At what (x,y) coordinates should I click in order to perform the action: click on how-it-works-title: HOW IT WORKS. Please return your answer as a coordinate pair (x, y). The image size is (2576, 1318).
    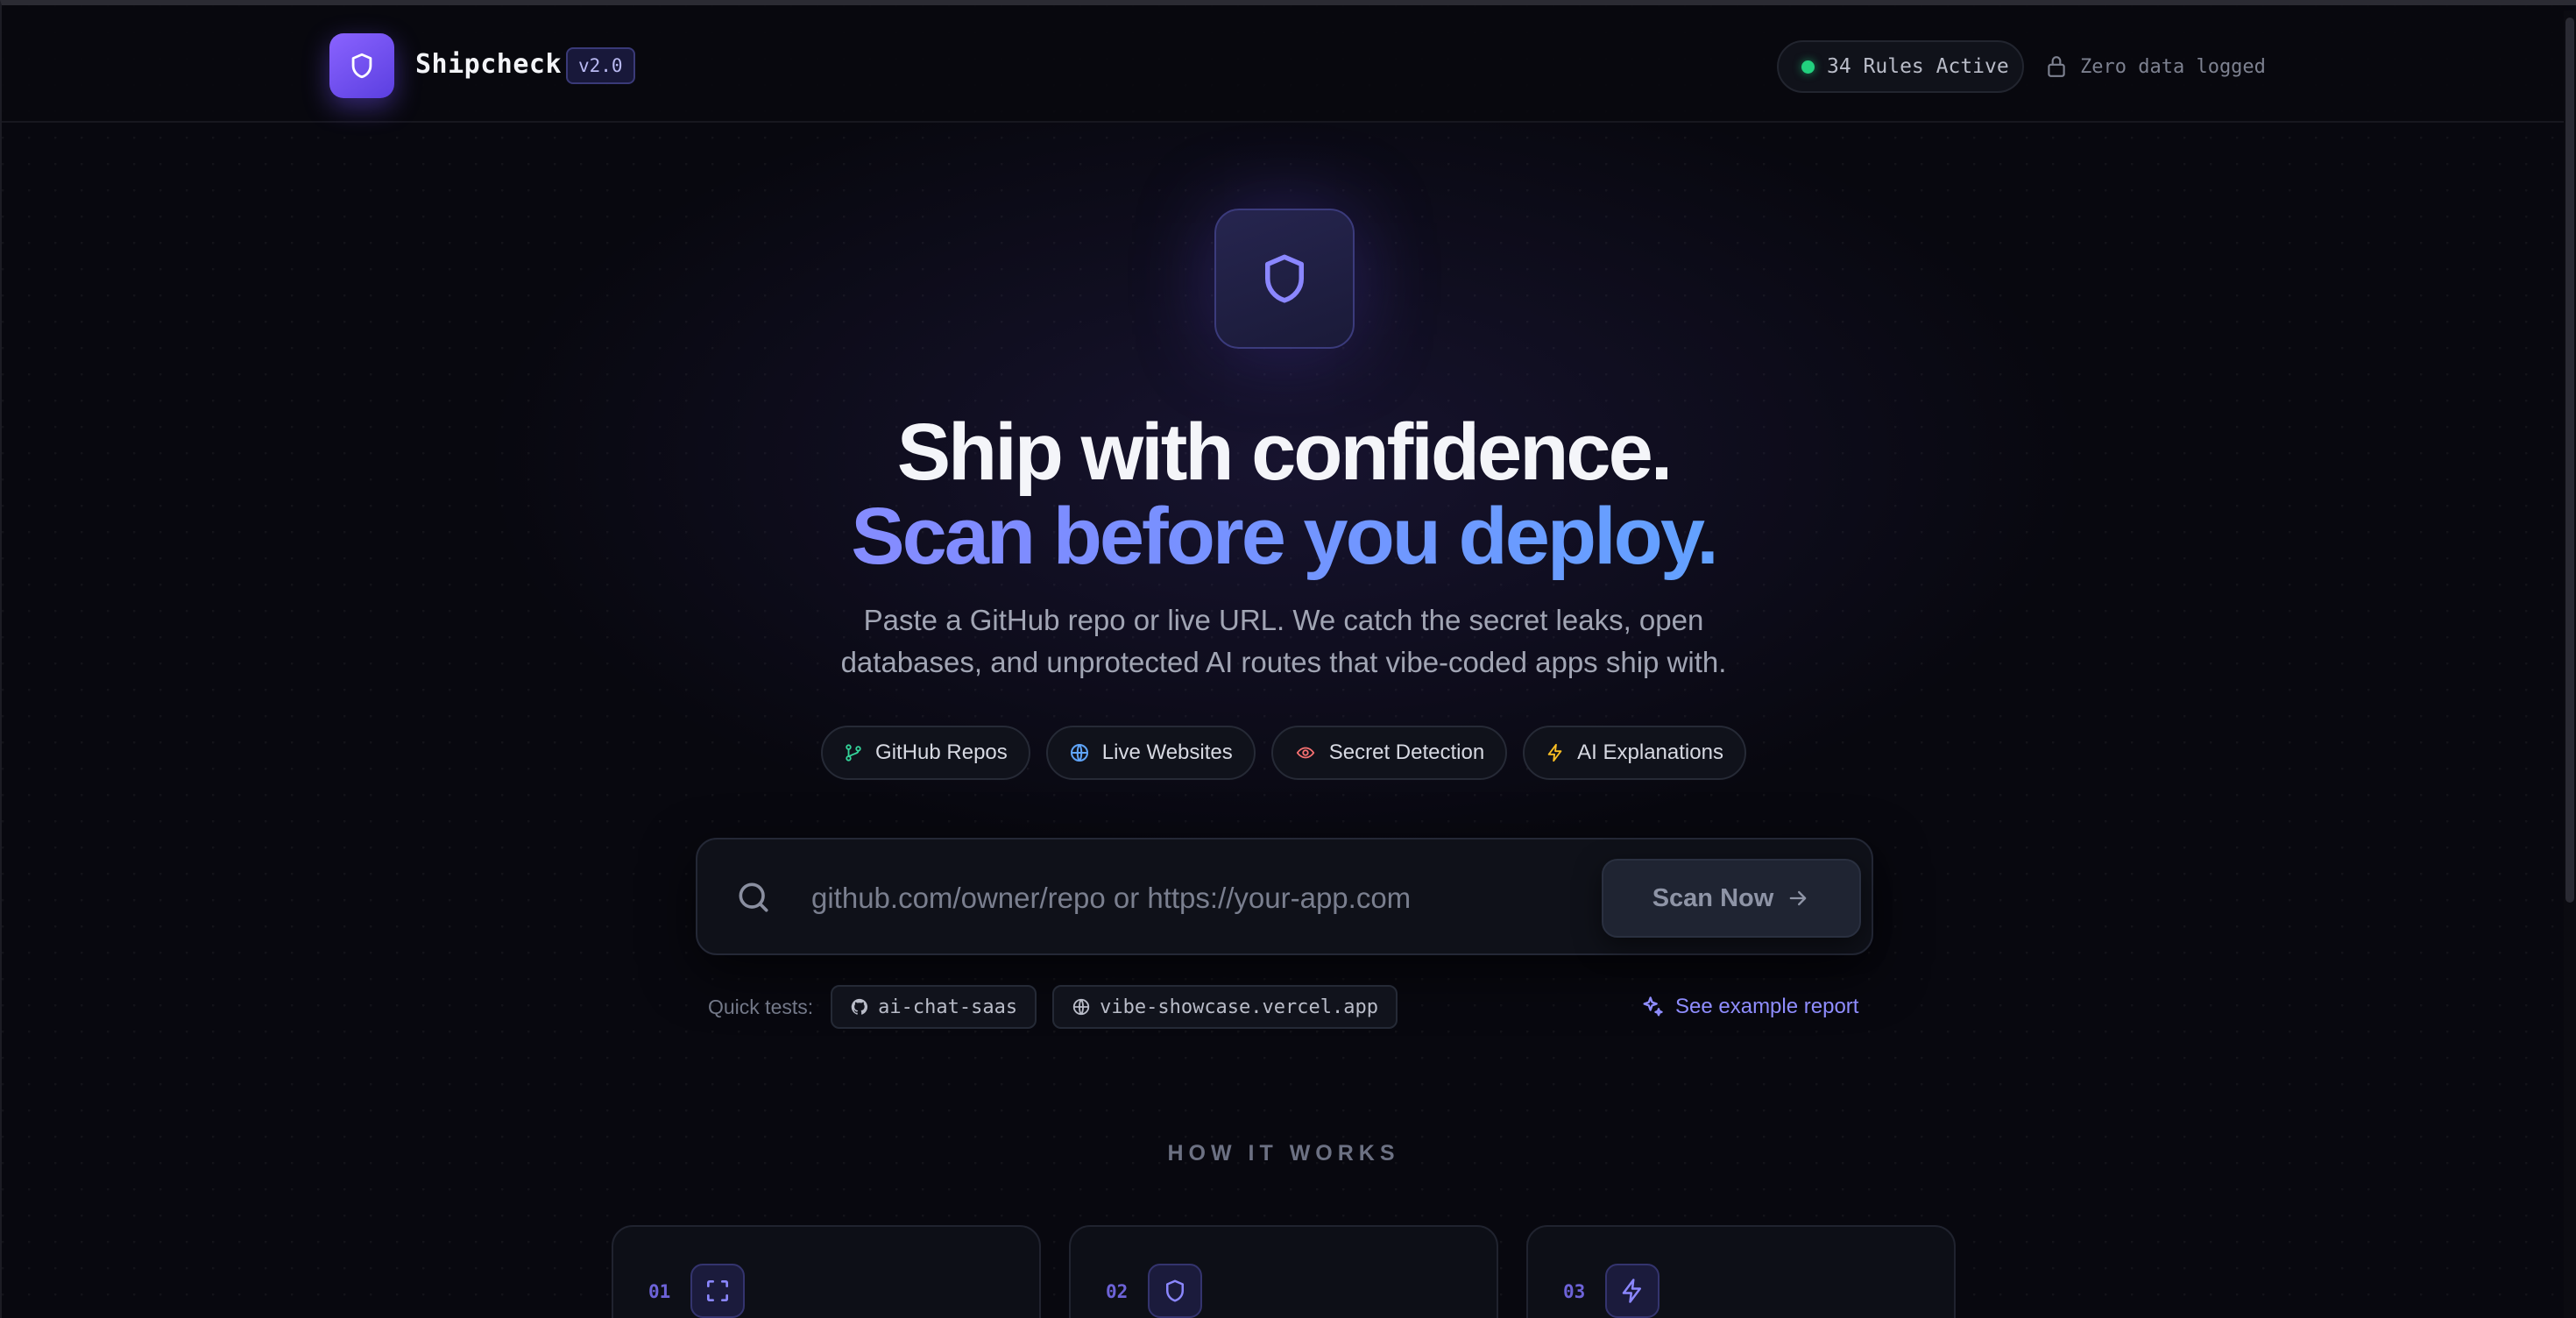
    Looking at the image, I should click on (1283, 1153).